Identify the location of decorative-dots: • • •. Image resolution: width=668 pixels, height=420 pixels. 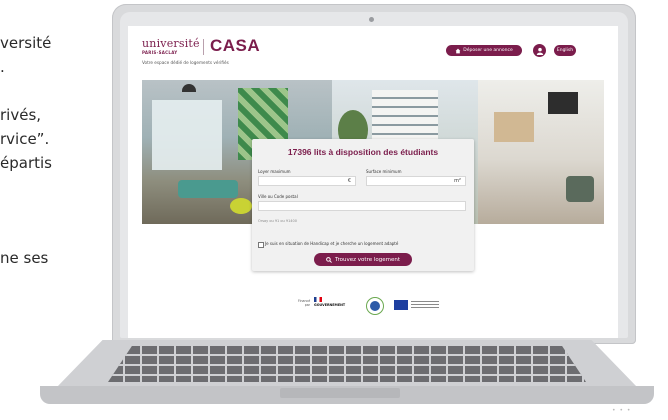
(622, 410).